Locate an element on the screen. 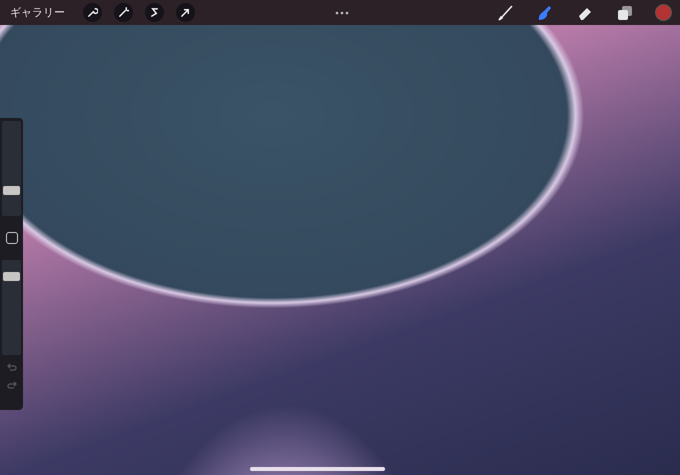 This screenshot has height=475, width=680. opacity-slider is located at coordinates (11, 307).